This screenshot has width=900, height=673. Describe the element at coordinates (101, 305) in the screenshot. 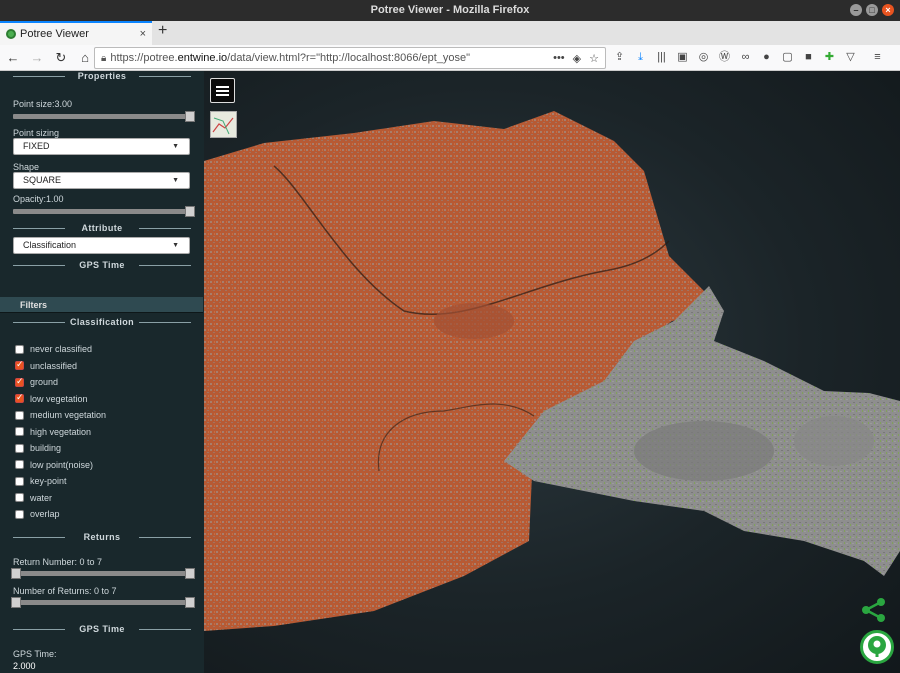

I see `filters-header: Filters` at that location.